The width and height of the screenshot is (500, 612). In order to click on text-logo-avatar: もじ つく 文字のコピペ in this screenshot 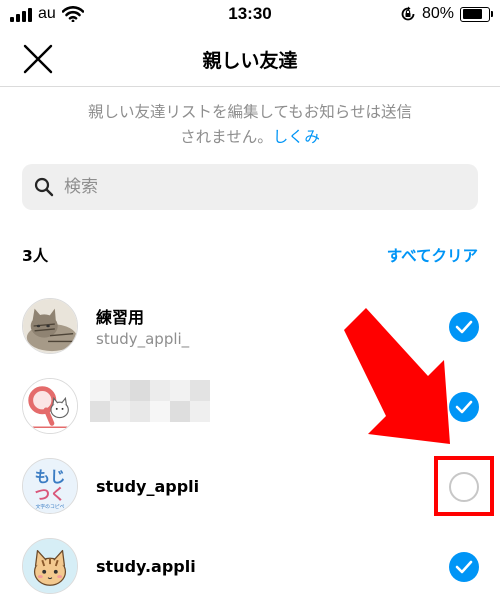, I will do `click(50, 486)`.